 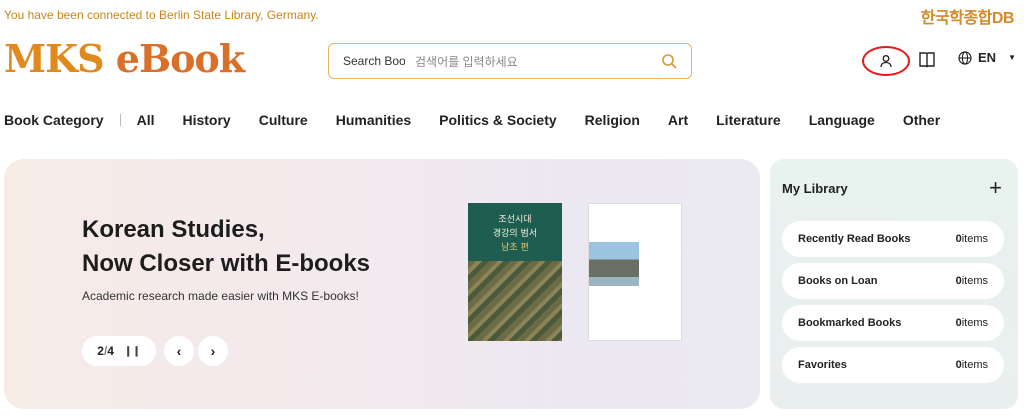 I want to click on book2-cover-photo, so click(x=614, y=264).